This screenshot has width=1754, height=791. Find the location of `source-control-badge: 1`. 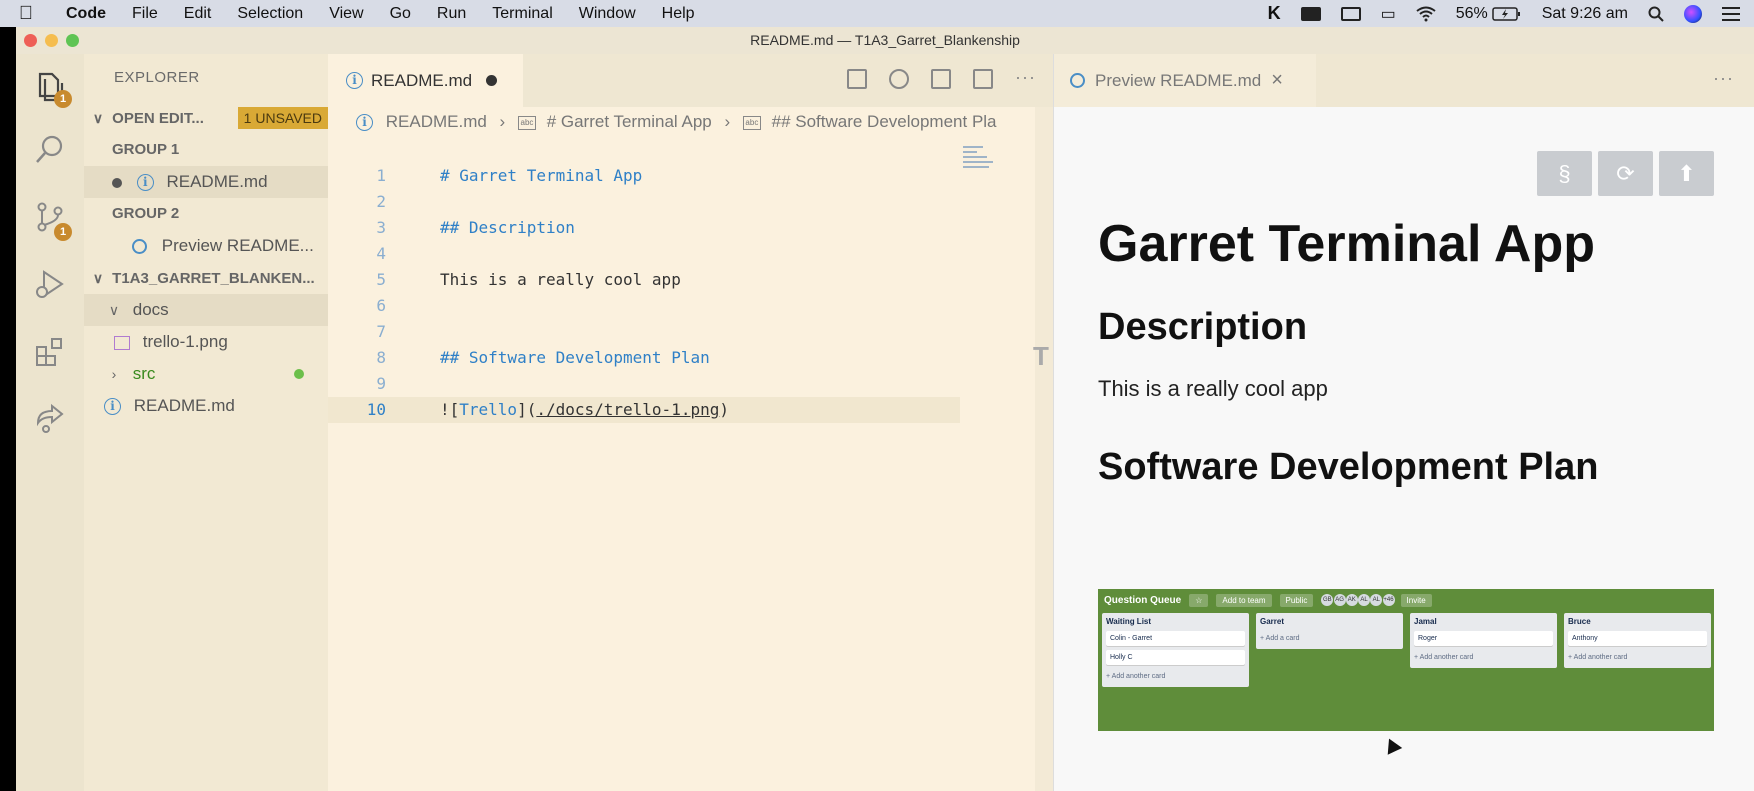

source-control-badge: 1 is located at coordinates (63, 232).